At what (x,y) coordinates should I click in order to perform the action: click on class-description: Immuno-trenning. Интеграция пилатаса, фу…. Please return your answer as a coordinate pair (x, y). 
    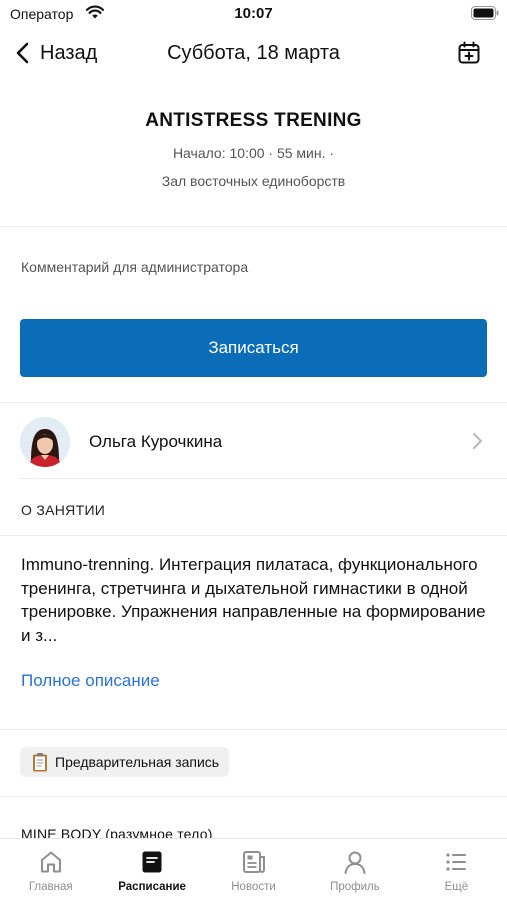
    Looking at the image, I should click on (253, 600).